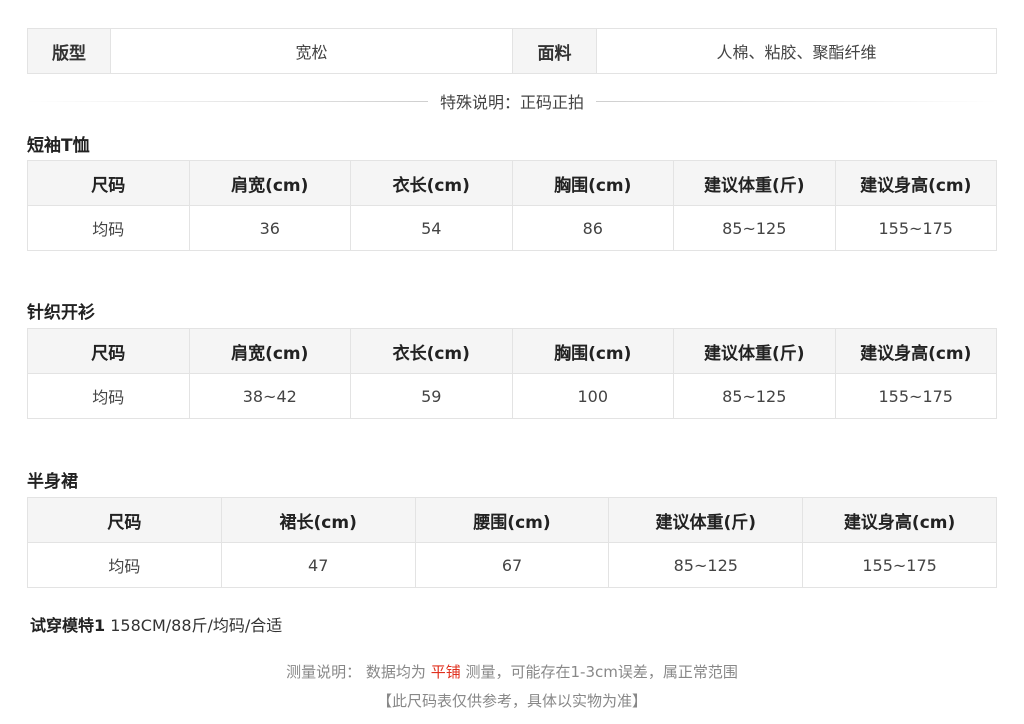 The height and width of the screenshot is (724, 1024). I want to click on model-value: 158CM/88斤/均码/合适, so click(196, 625).